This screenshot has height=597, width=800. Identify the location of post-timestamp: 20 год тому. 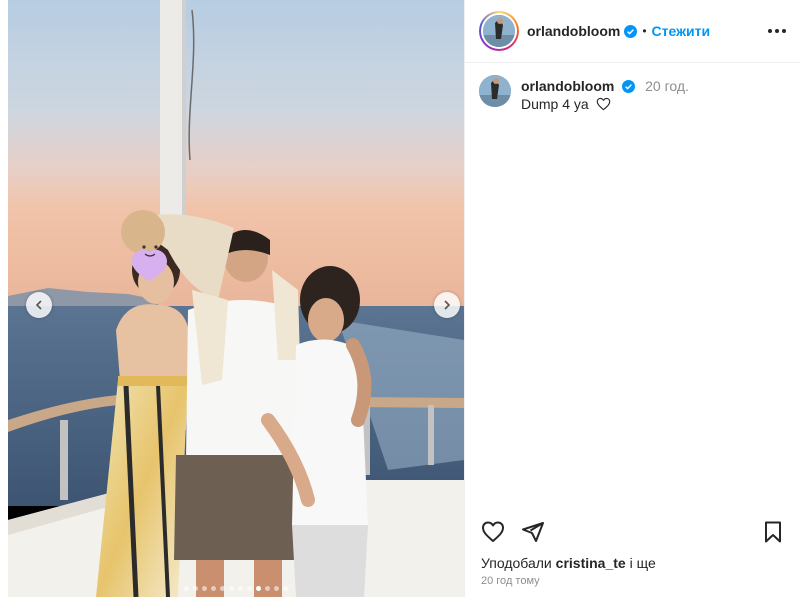
(510, 581).